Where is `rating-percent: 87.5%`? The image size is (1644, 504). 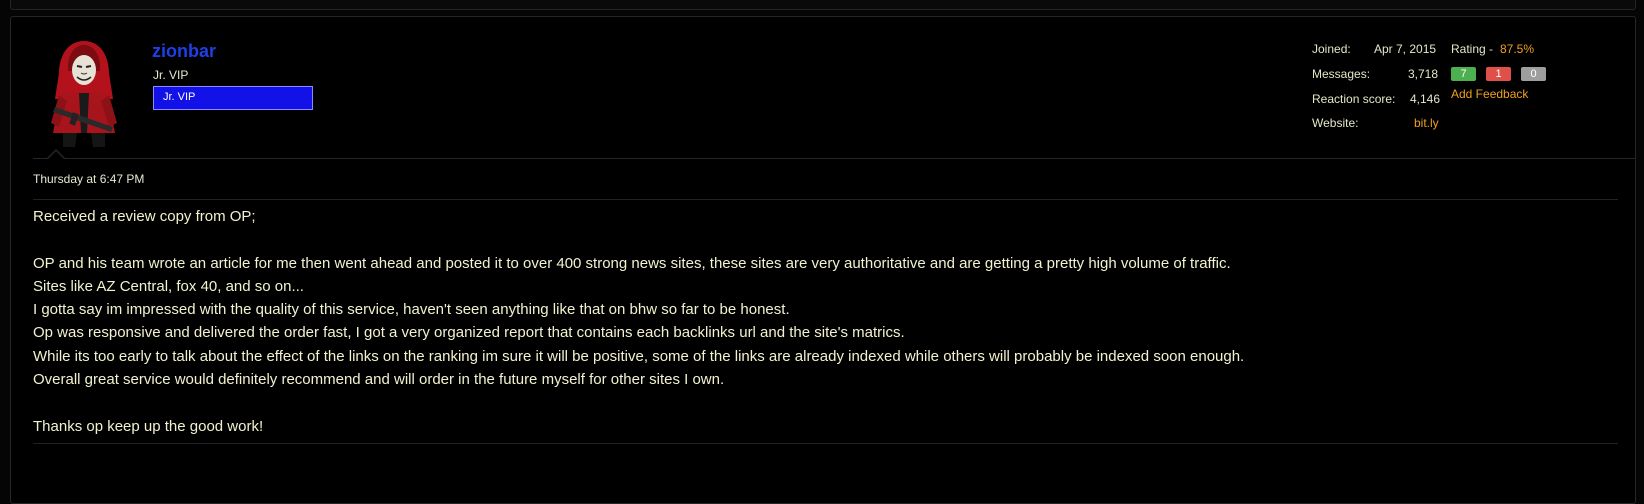 rating-percent: 87.5% is located at coordinates (1517, 49).